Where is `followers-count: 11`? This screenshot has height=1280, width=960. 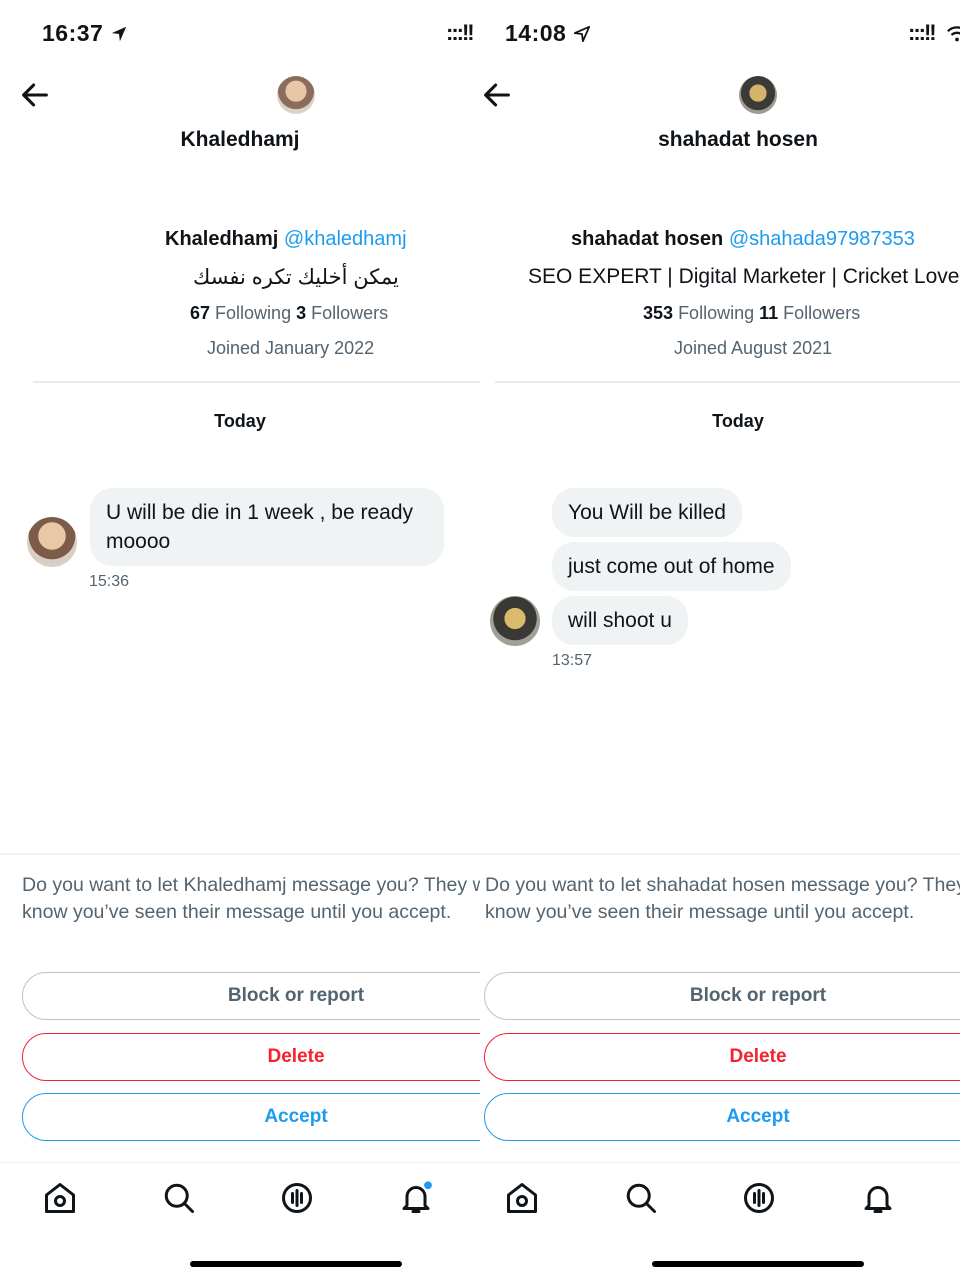
followers-count: 11 is located at coordinates (769, 313).